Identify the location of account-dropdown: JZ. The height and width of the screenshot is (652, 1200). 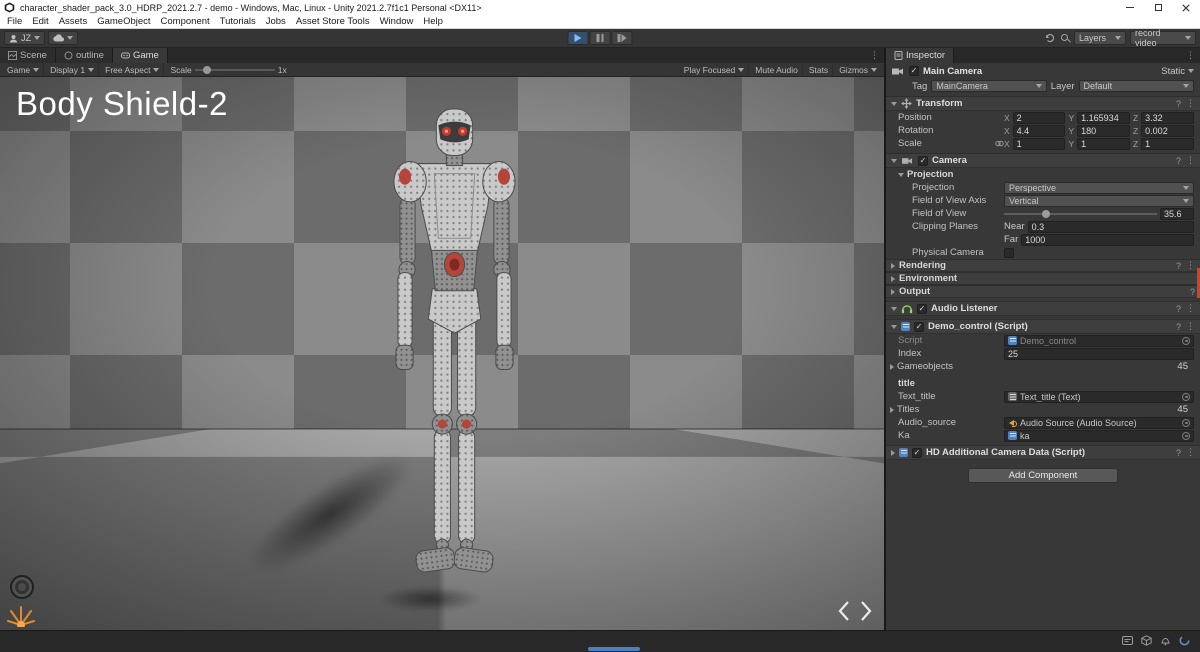
(24, 38).